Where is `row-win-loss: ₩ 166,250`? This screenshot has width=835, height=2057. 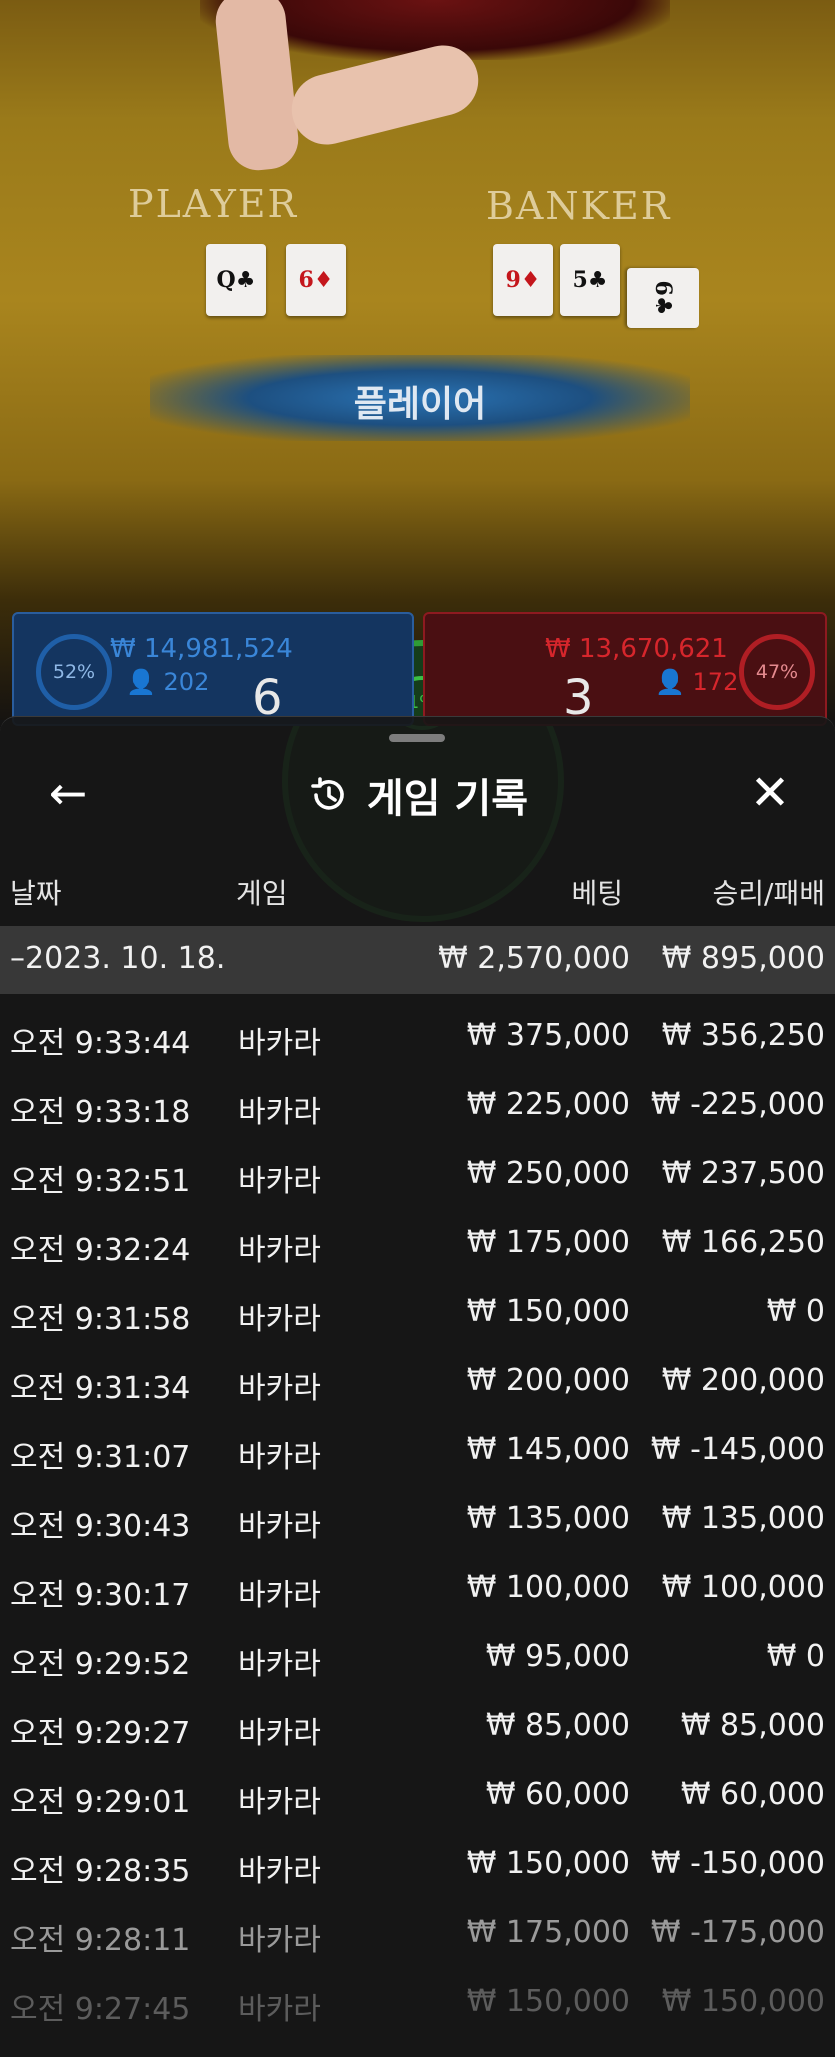
row-win-loss: ₩ 166,250 is located at coordinates (743, 1242).